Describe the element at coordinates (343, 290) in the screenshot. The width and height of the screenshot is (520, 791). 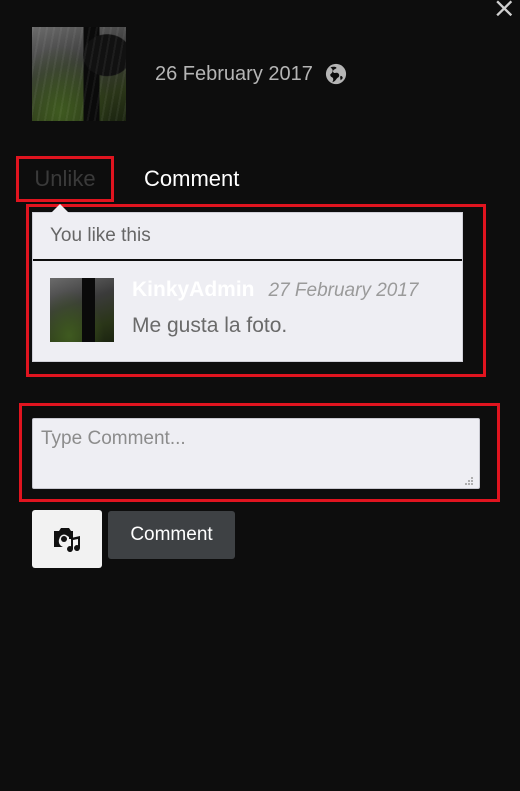
I see `comment-date: 27 February 2017` at that location.